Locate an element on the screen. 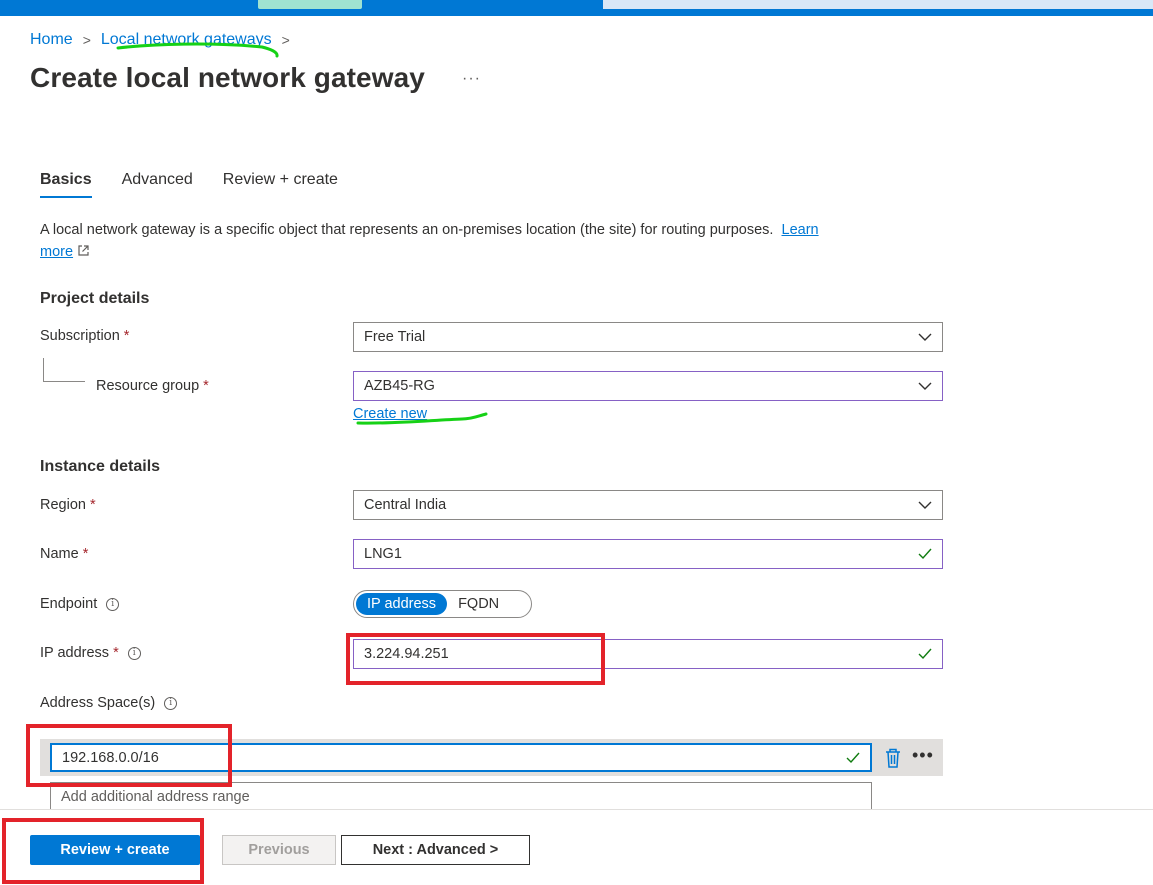 Image resolution: width=1153 pixels, height=885 pixels. resource-group-dropdown: AZB45-RG is located at coordinates (648, 386).